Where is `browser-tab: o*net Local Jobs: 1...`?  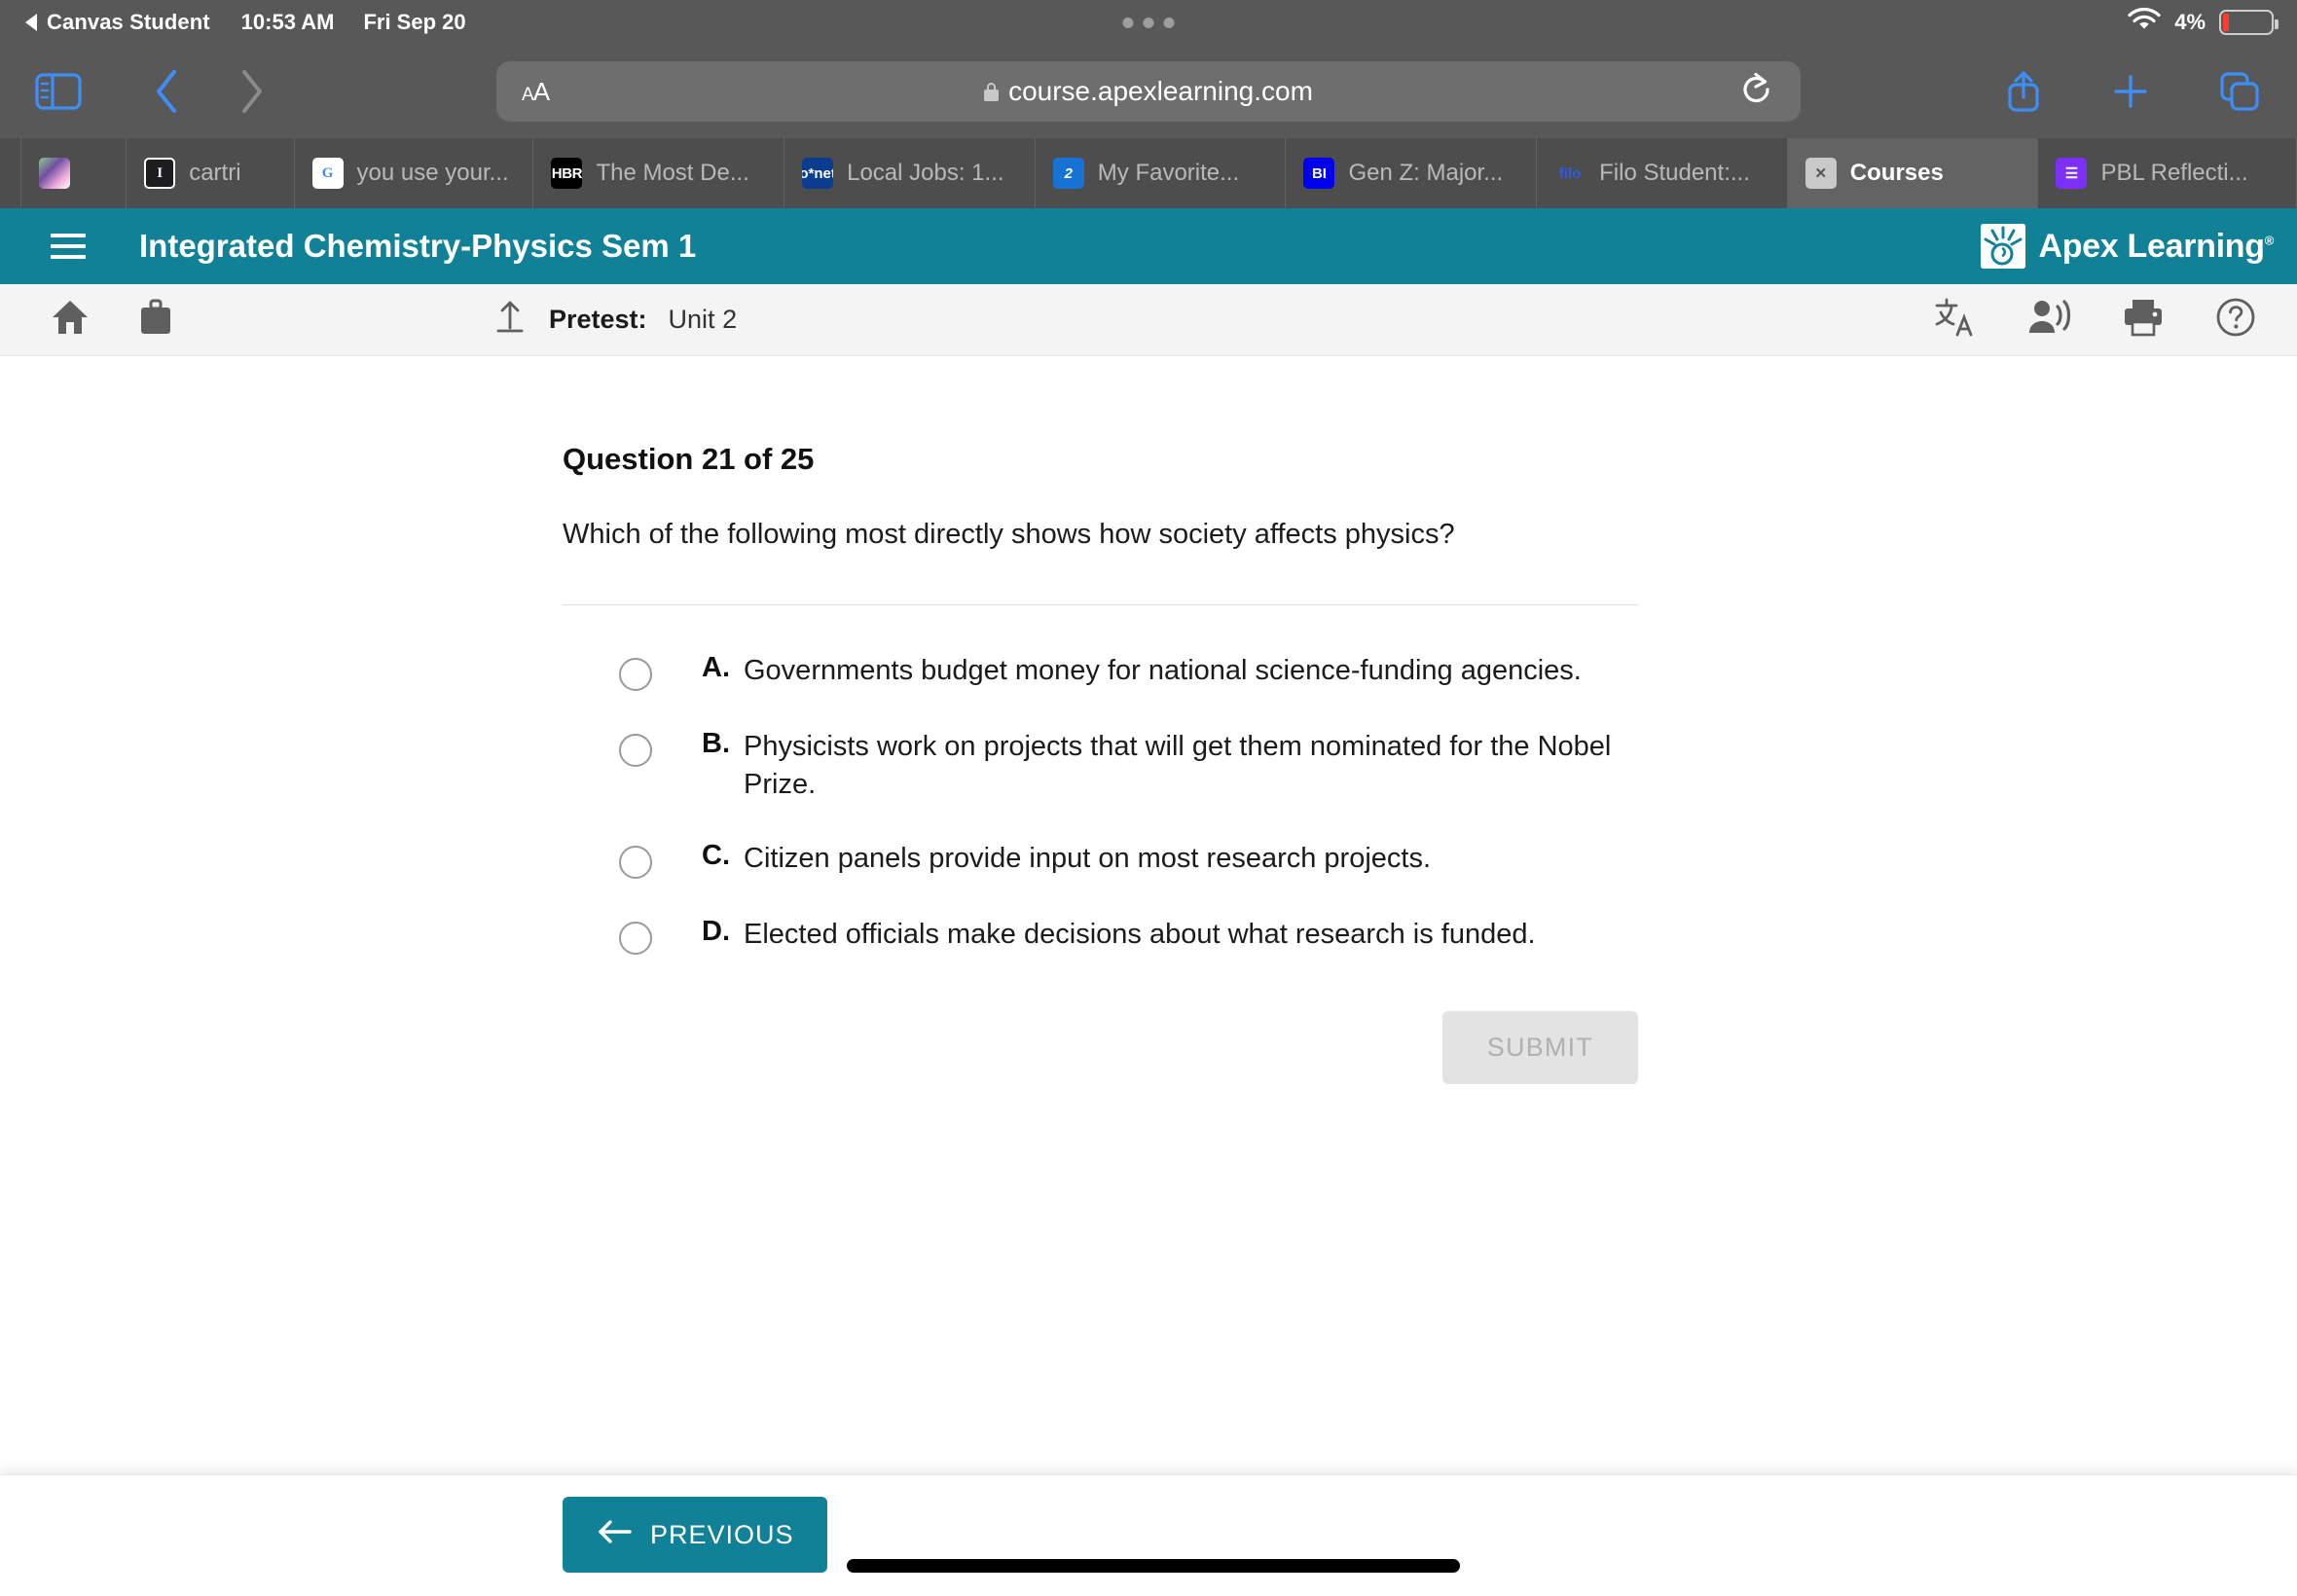
browser-tab: o*net Local Jobs: 1... is located at coordinates (910, 173).